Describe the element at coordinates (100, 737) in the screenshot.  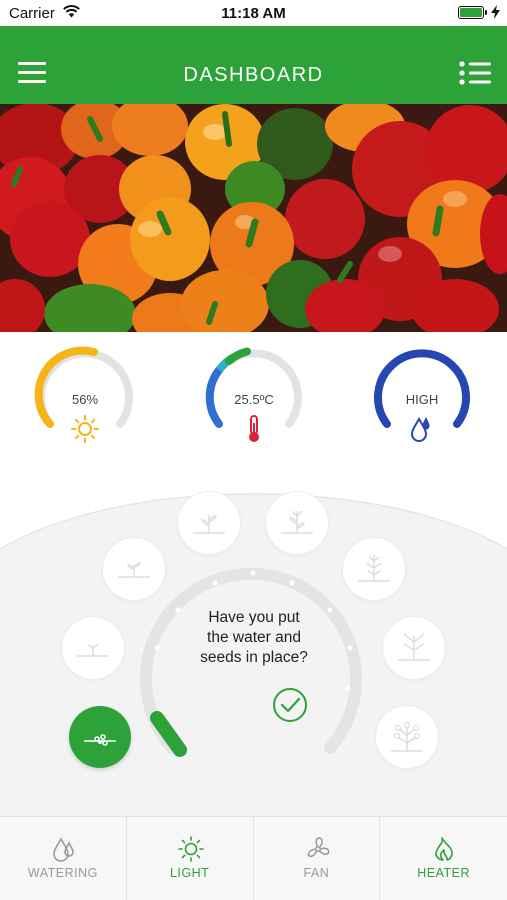
I see `seed-stage-icon` at that location.